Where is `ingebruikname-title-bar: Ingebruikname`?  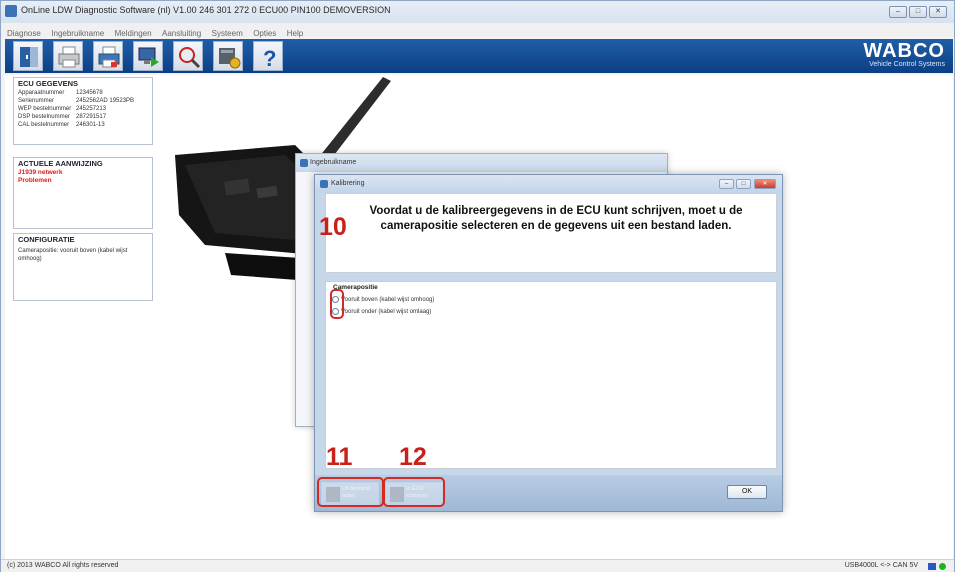 ingebruikname-title-bar: Ingebruikname is located at coordinates (481, 163).